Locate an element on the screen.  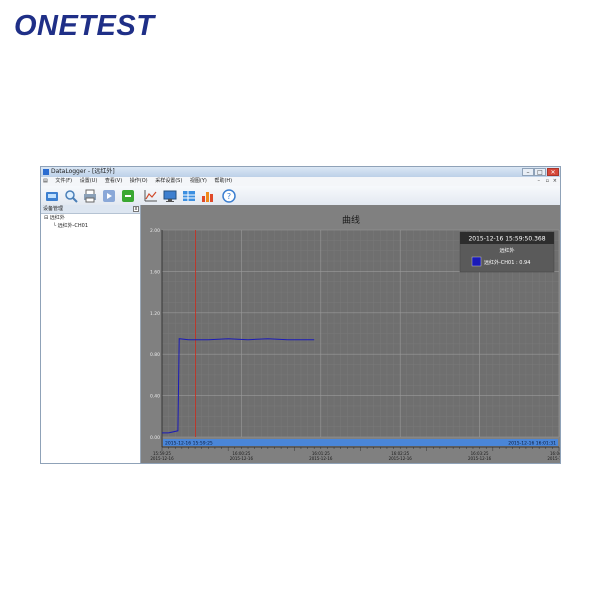
menu-operate: 操作(O) is located at coordinates (139, 181).